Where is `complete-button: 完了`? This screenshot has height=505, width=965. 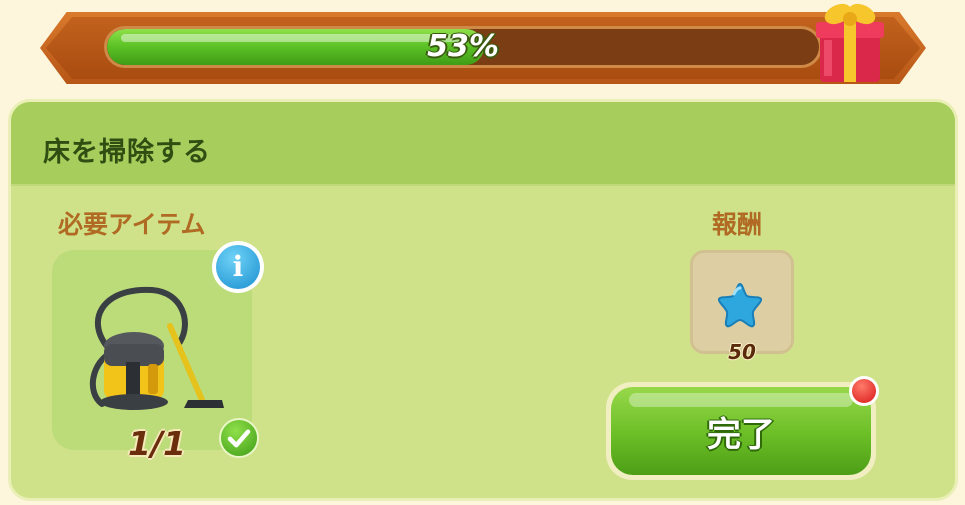 complete-button: 完了 is located at coordinates (741, 431).